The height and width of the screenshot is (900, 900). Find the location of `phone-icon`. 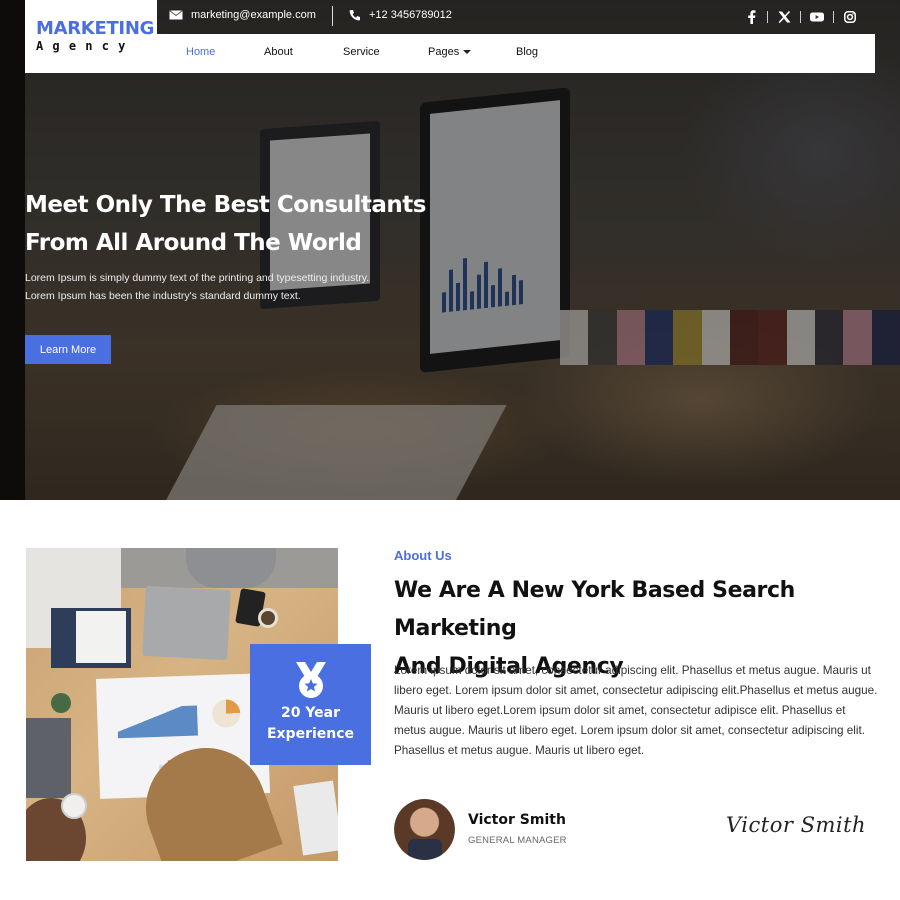

phone-icon is located at coordinates (354, 15).